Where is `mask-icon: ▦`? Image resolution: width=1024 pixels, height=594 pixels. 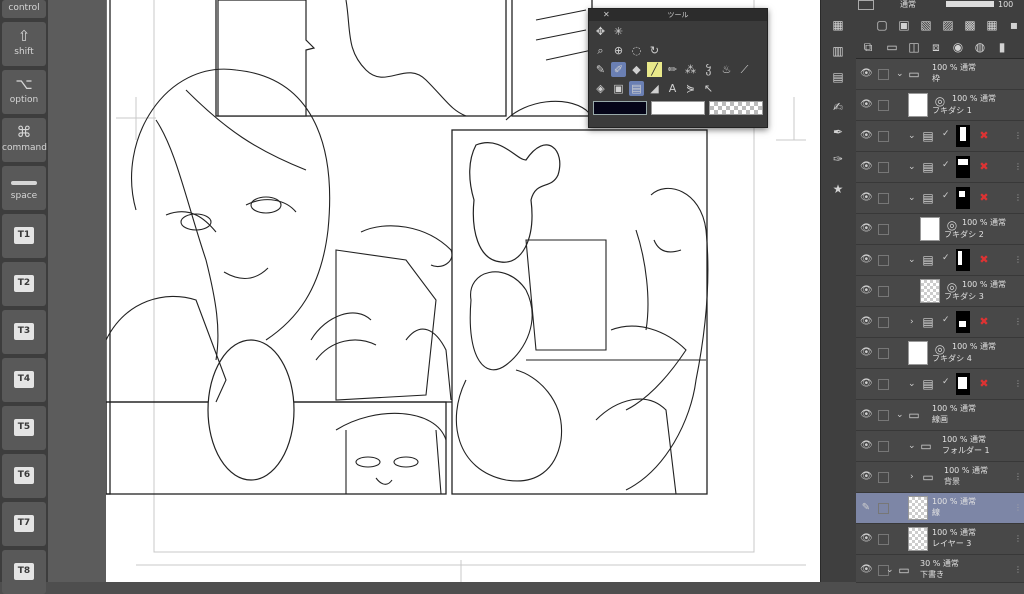
mask-icon: ▦ is located at coordinates (992, 25).